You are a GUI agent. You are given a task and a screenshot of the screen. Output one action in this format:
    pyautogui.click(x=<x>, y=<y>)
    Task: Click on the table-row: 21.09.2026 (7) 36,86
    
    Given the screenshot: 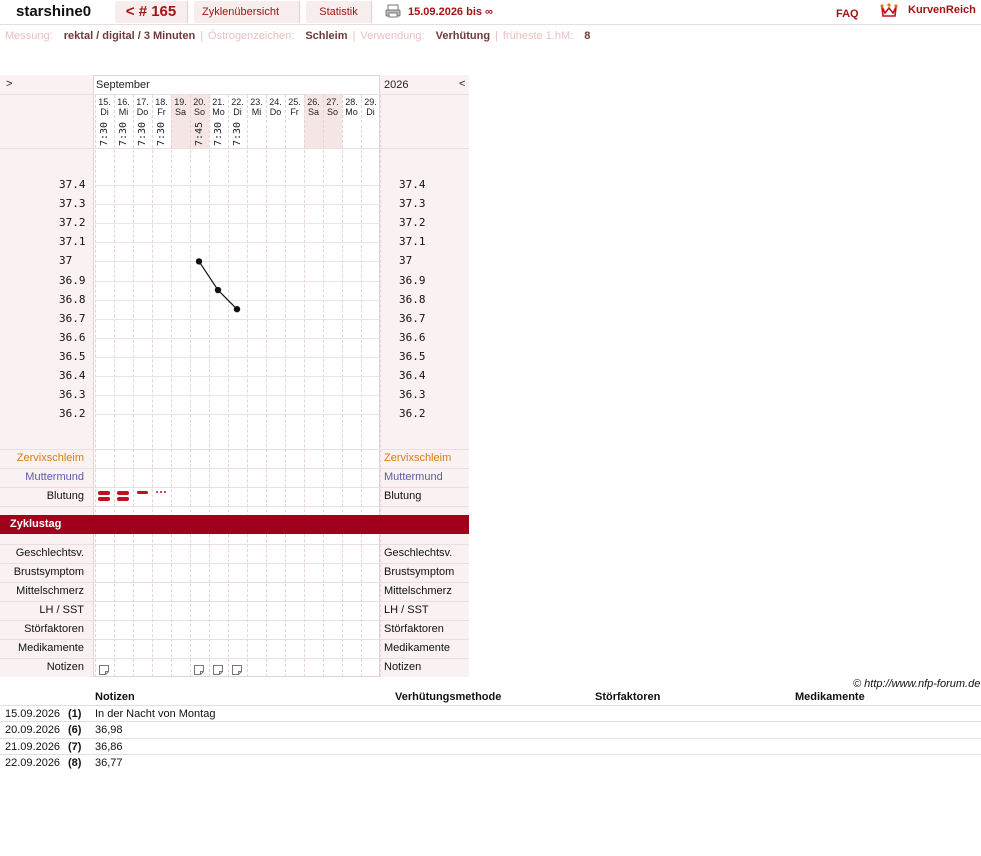 What is the action you would take?
    pyautogui.click(x=490, y=746)
    